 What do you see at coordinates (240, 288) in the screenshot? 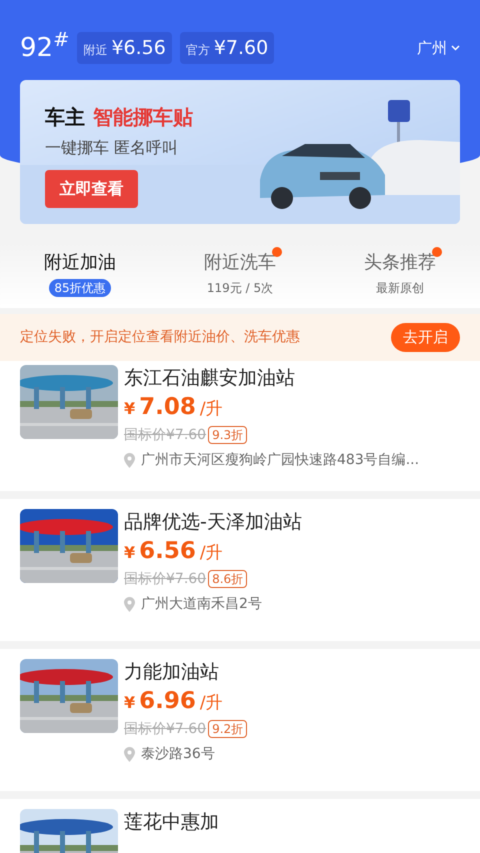
I see `tab-subtitle: 119元 / 5次` at bounding box center [240, 288].